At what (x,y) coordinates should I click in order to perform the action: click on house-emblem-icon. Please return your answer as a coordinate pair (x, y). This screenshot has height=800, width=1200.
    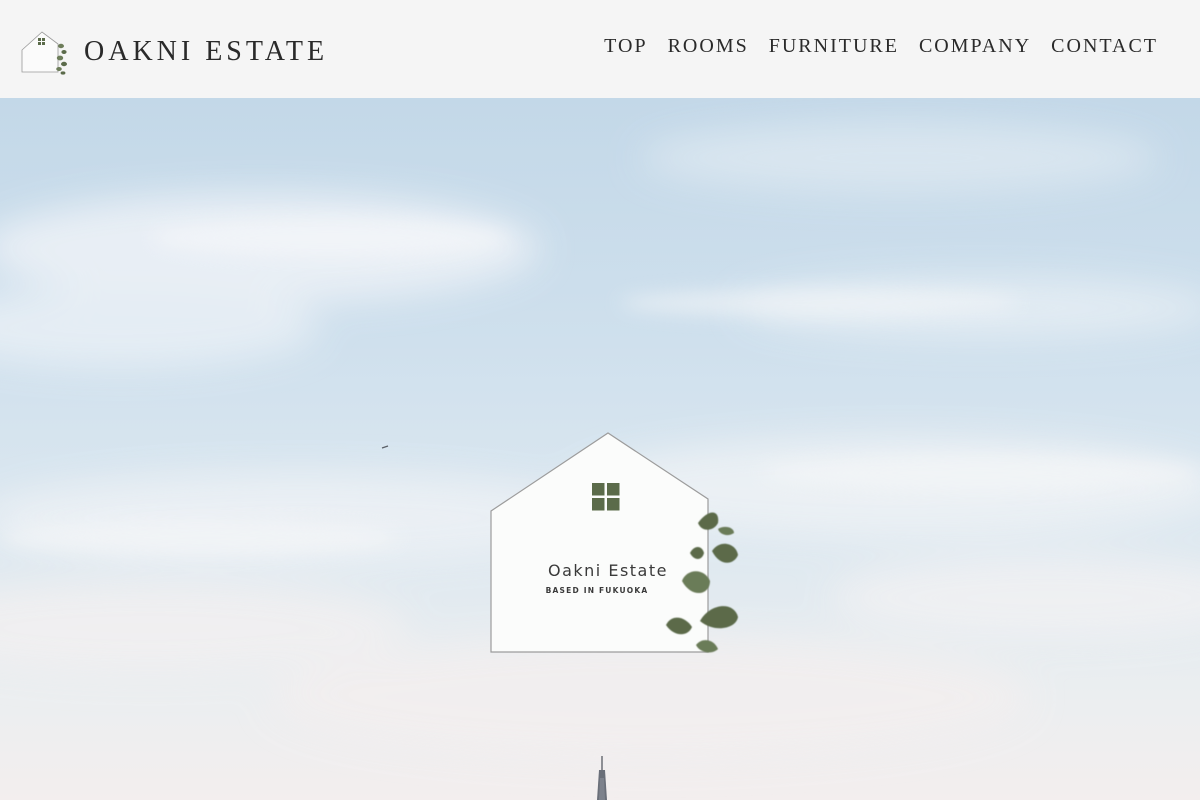
    Looking at the image, I should click on (614, 542).